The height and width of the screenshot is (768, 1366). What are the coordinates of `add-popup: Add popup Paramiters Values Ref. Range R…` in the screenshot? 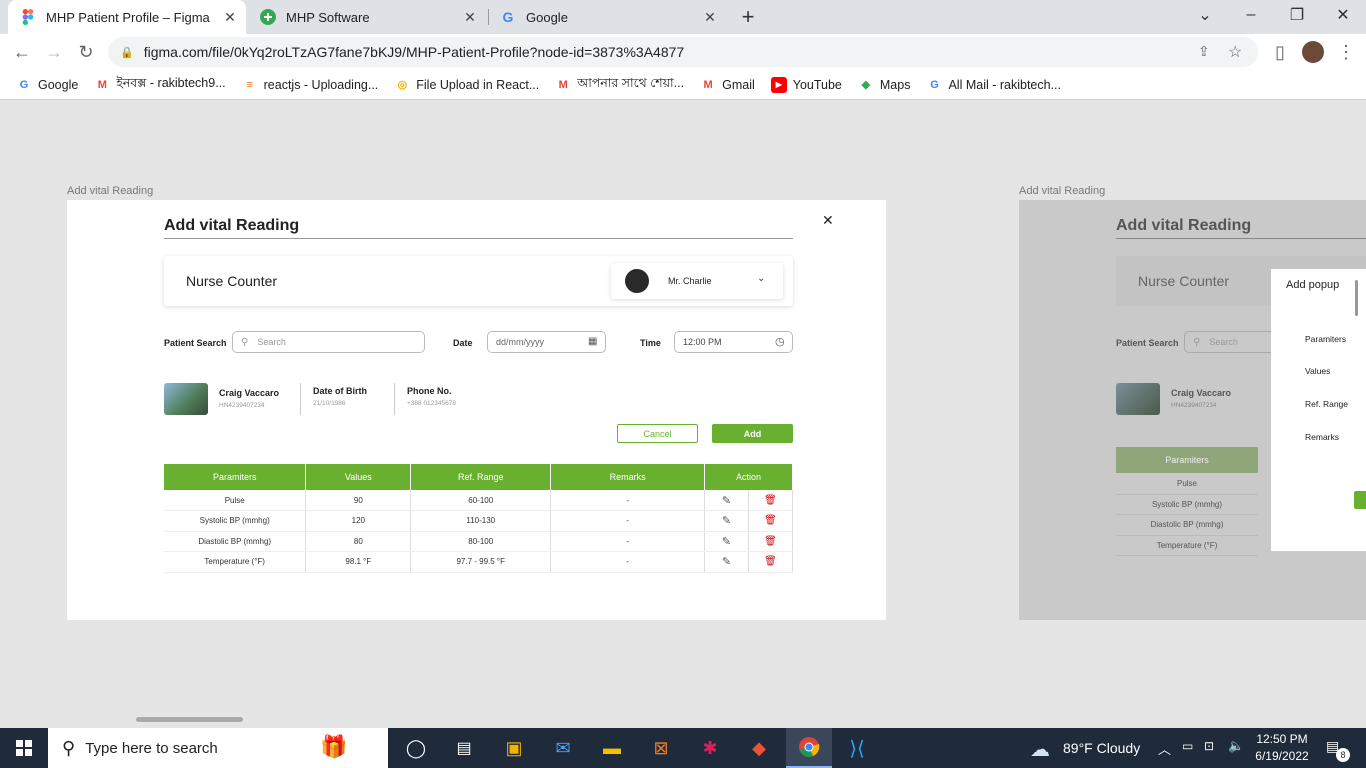 It's located at (1318, 410).